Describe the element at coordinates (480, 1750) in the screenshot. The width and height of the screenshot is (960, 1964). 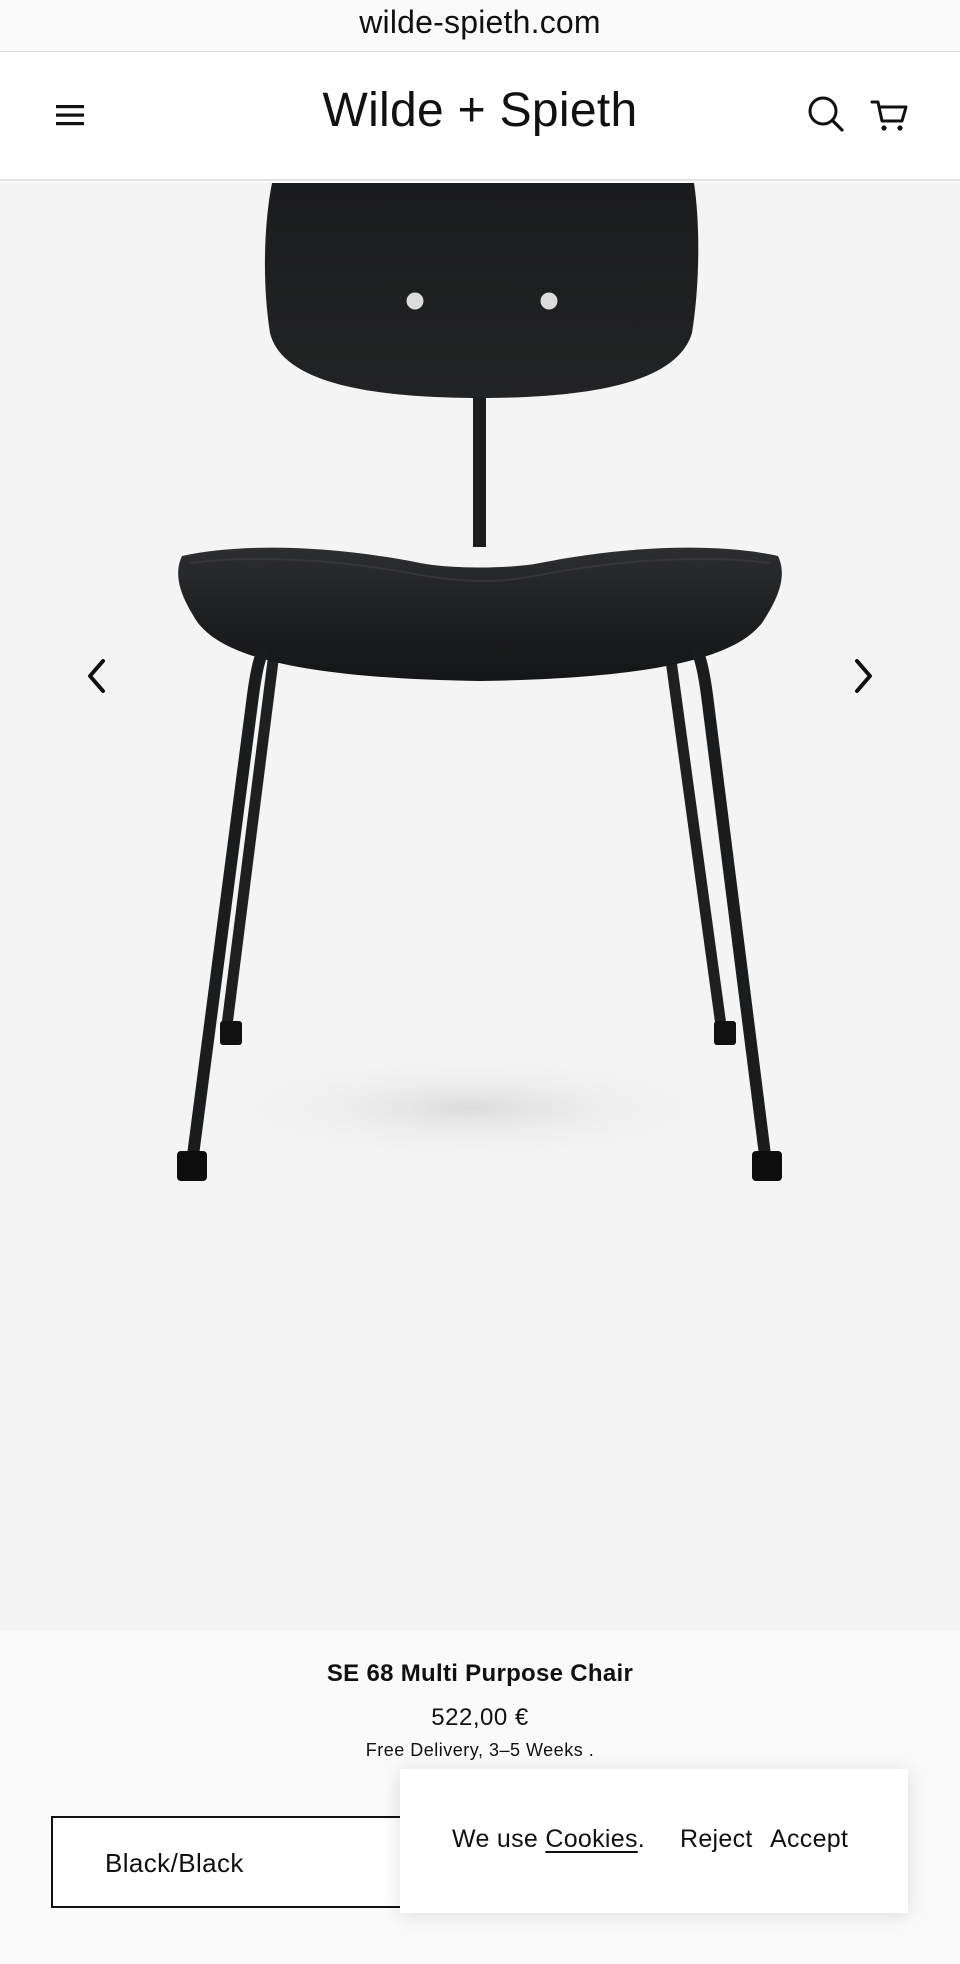
I see `delivery-info: Free Delivery, 3–5 Weeks .` at that location.